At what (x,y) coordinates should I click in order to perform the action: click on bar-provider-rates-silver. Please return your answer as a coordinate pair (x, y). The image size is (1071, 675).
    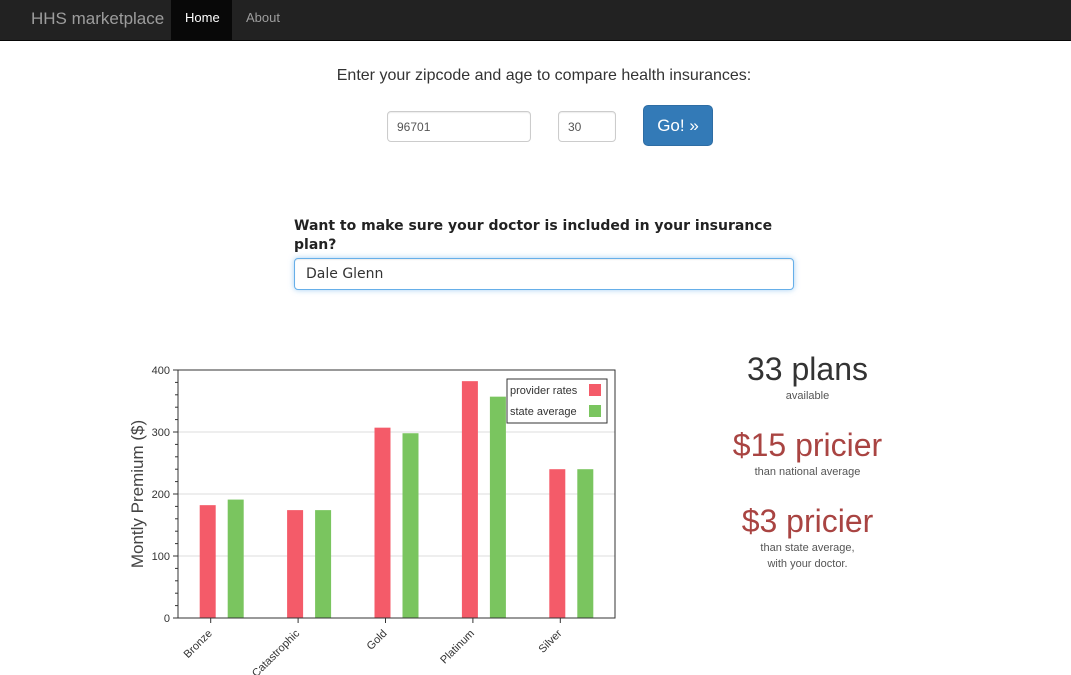
    Looking at the image, I should click on (557, 543).